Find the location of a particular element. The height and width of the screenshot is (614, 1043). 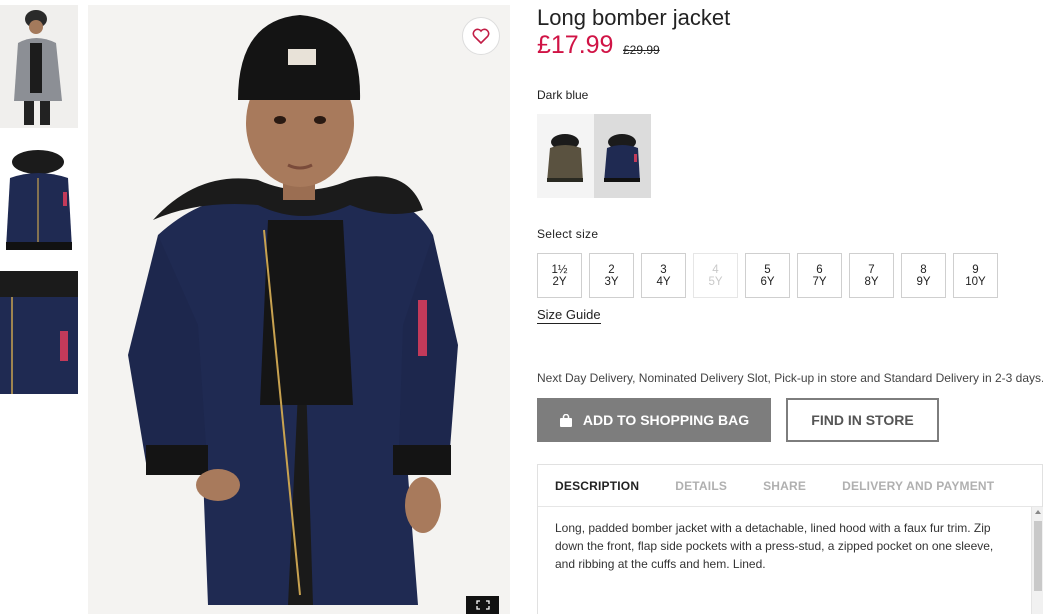

shopping-bag-icon is located at coordinates (566, 420).